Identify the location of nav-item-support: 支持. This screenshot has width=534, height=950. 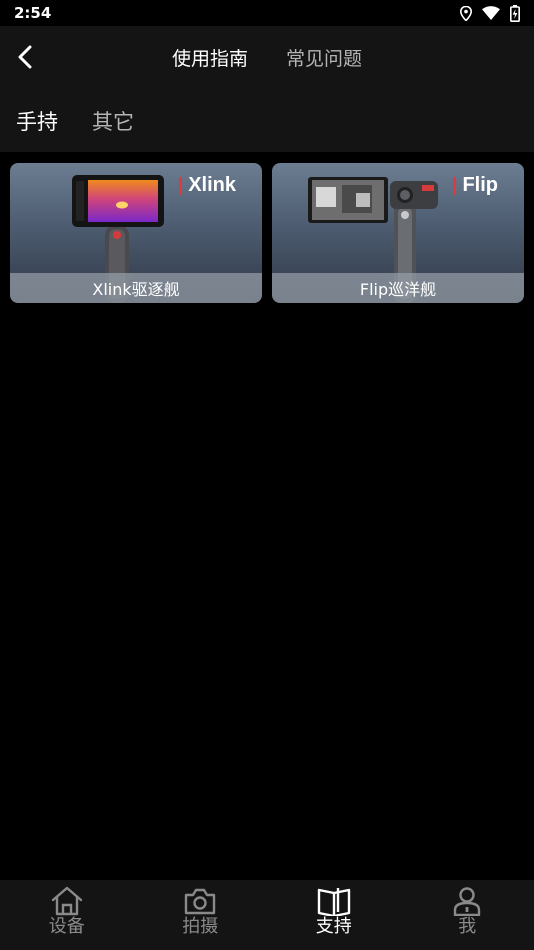
(334, 915).